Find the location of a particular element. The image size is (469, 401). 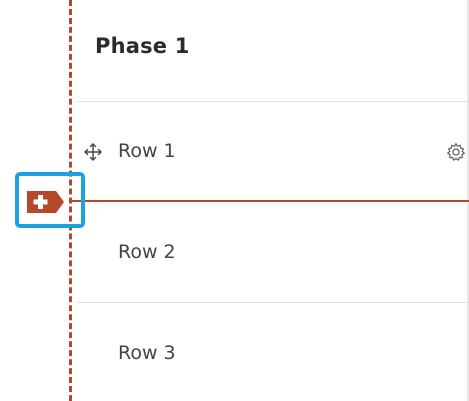

gear-icon is located at coordinates (456, 152).